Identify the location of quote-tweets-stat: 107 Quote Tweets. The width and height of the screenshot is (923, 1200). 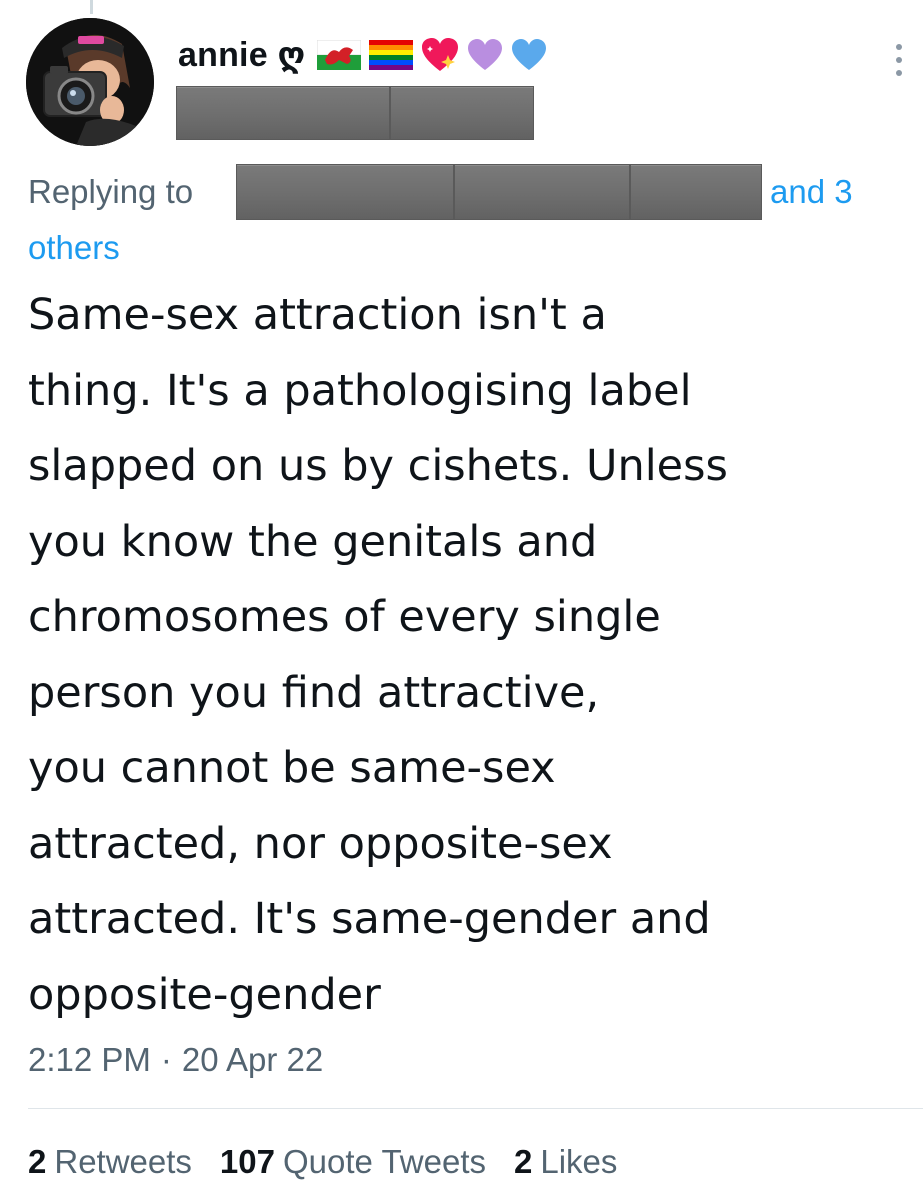
(353, 1162).